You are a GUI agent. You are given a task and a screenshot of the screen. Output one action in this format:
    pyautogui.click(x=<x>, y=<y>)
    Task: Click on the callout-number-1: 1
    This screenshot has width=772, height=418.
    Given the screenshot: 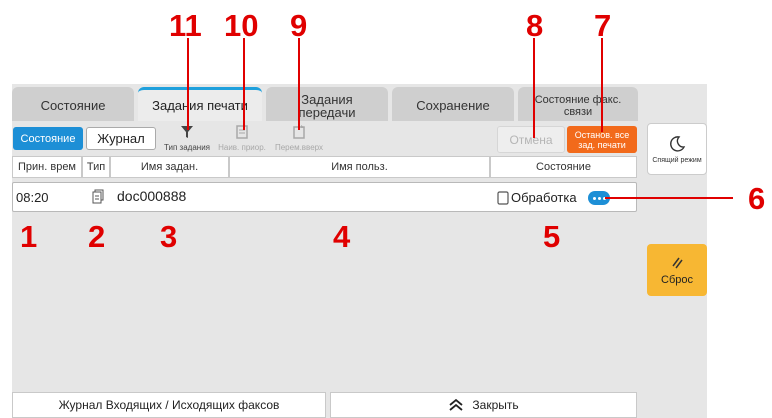 What is the action you would take?
    pyautogui.click(x=29, y=236)
    